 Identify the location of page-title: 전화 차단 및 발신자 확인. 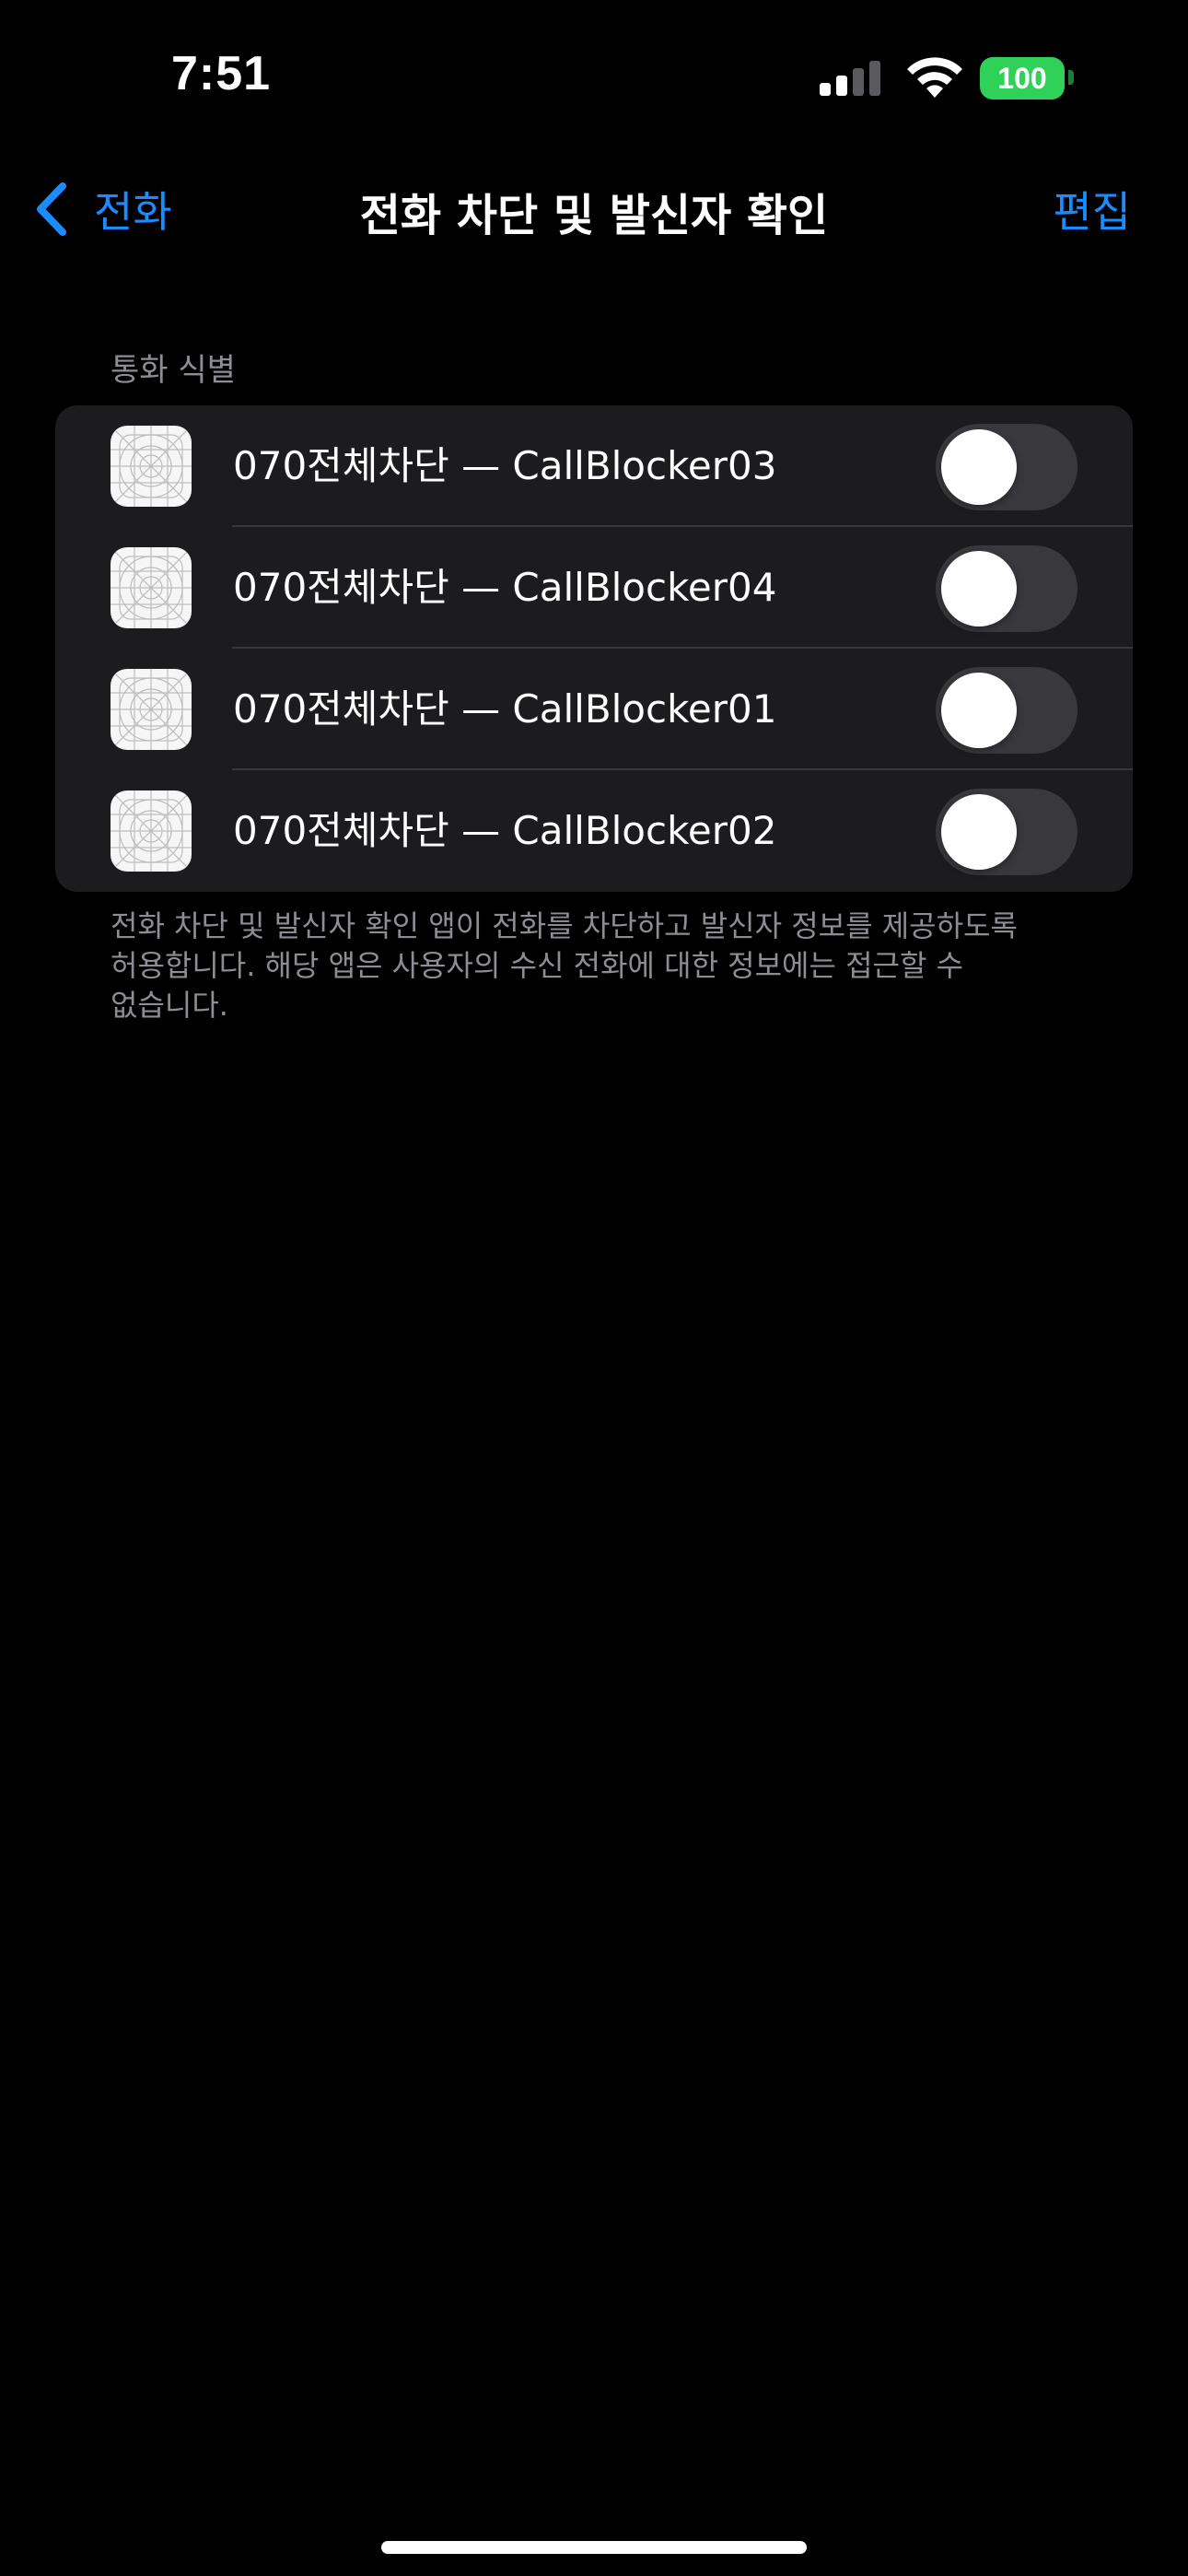
(594, 215).